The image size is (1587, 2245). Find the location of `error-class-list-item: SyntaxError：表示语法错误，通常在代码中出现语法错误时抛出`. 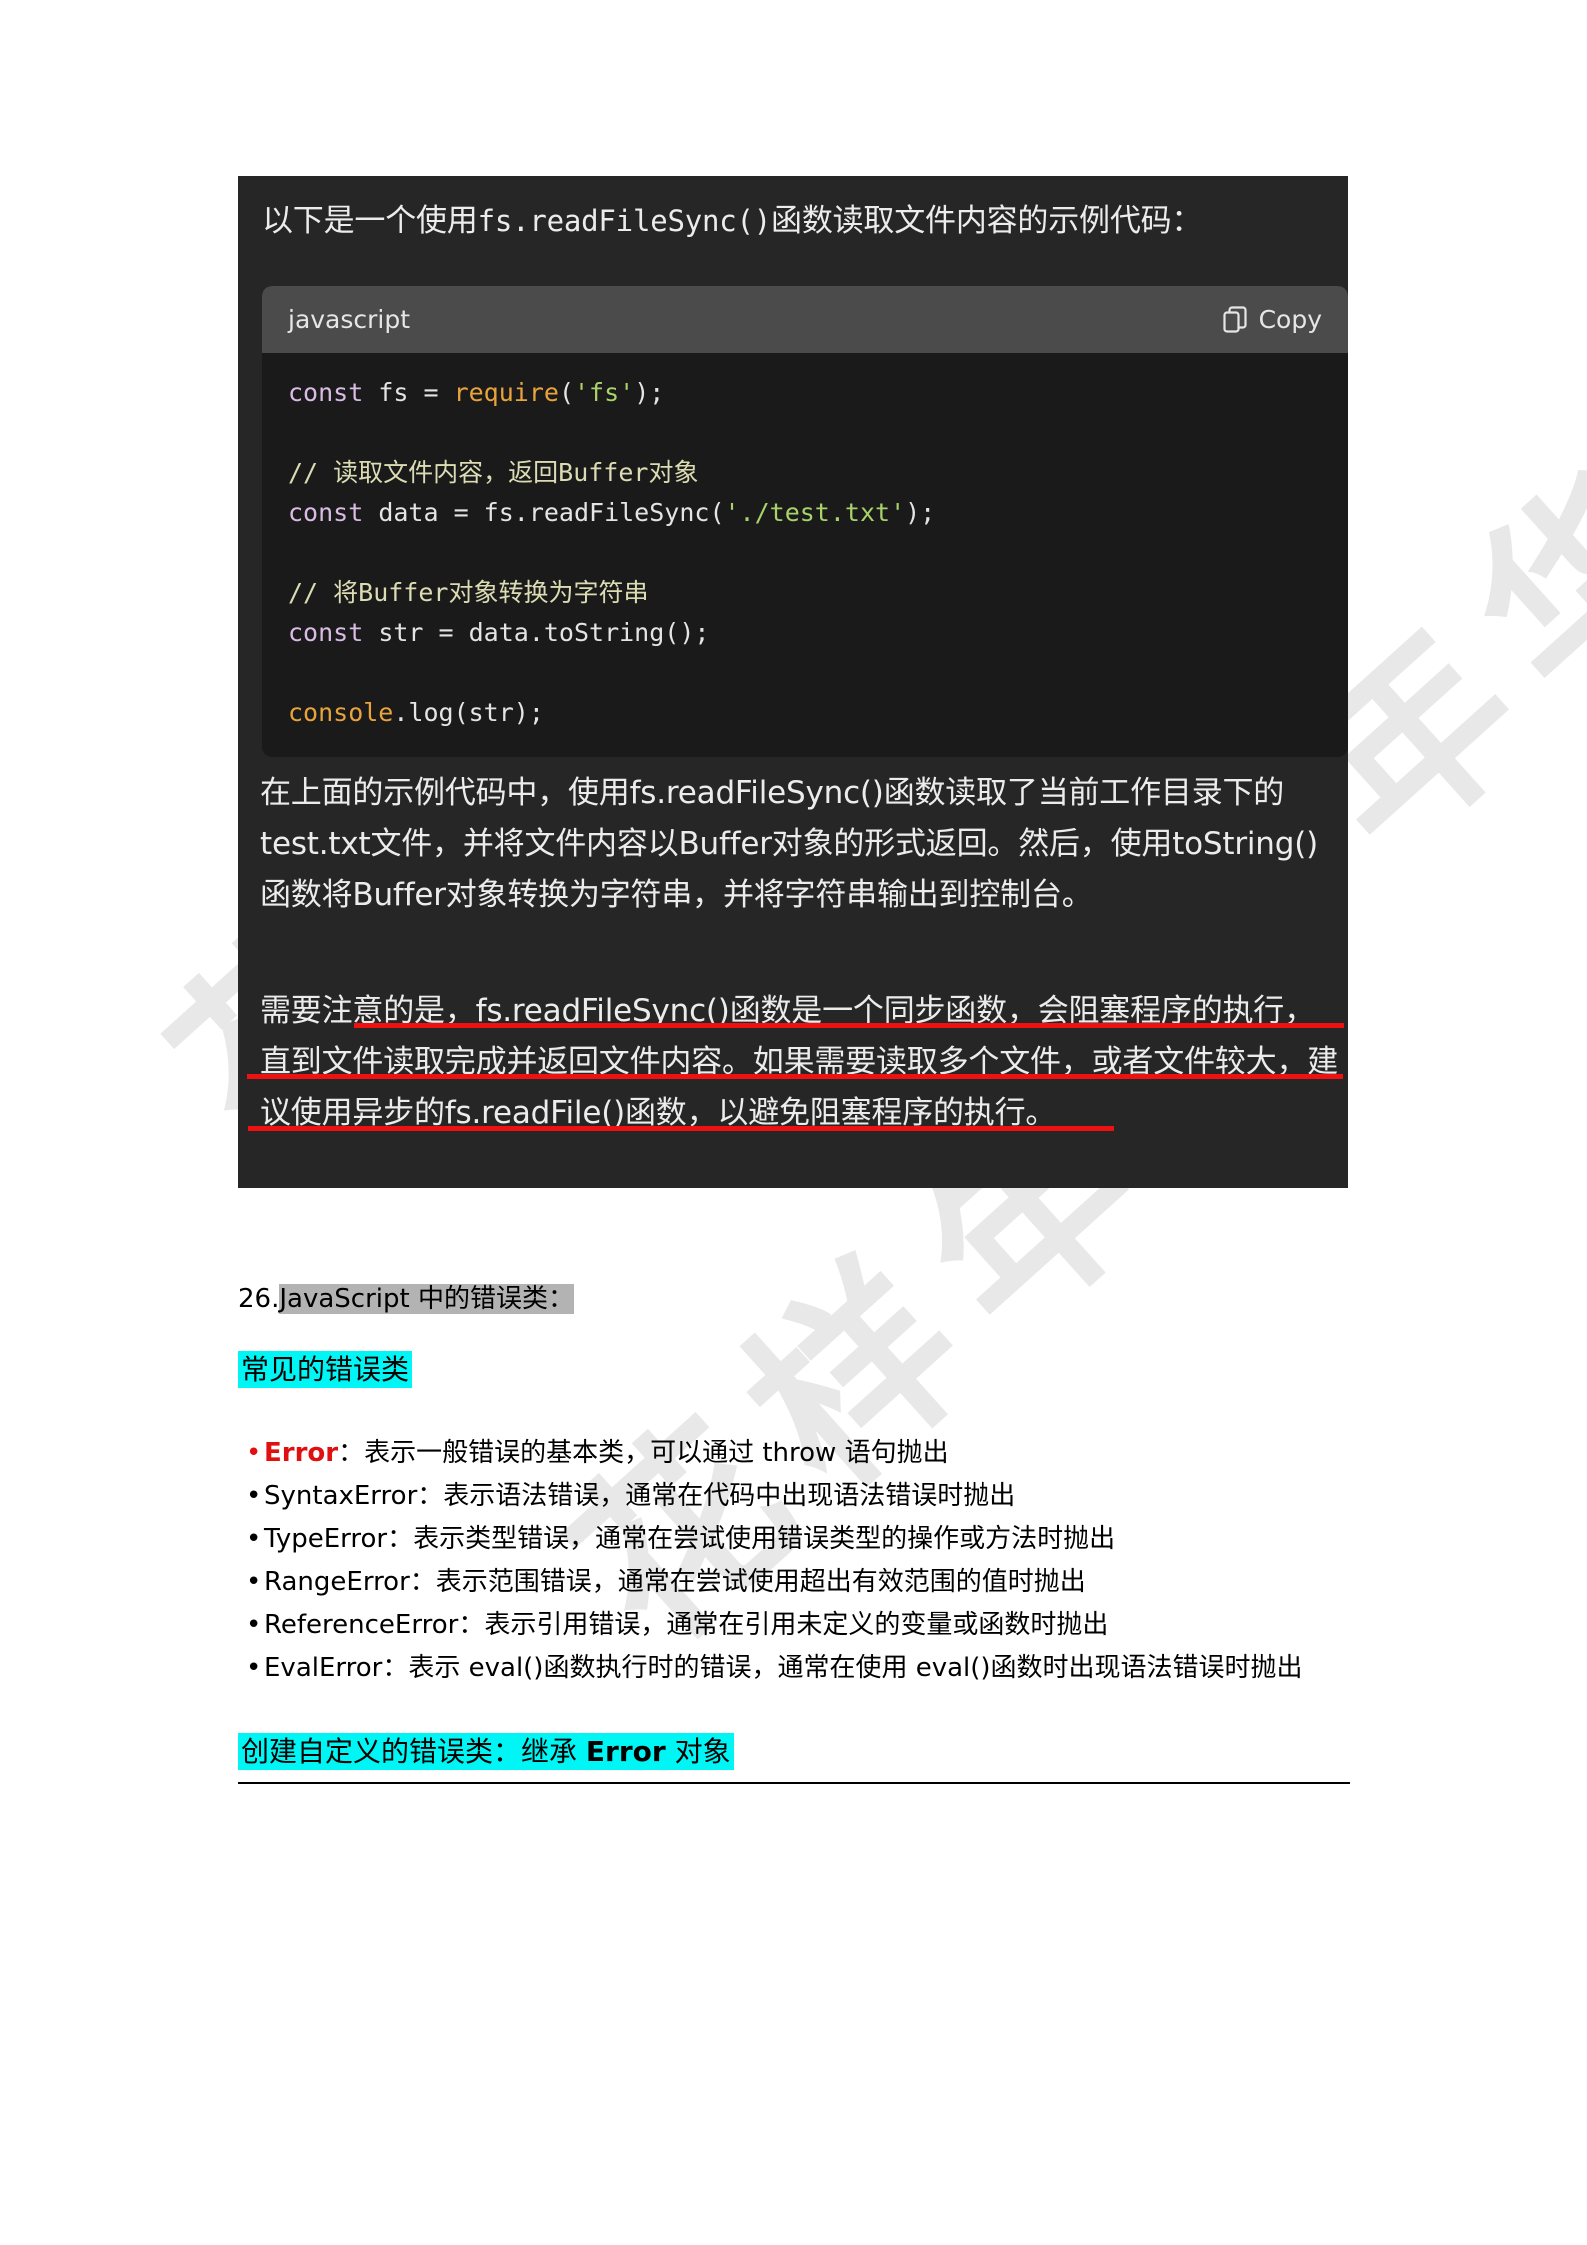

error-class-list-item: SyntaxError：表示语法错误，通常在代码中出现语法错误时抛出 is located at coordinates (798, 1496).